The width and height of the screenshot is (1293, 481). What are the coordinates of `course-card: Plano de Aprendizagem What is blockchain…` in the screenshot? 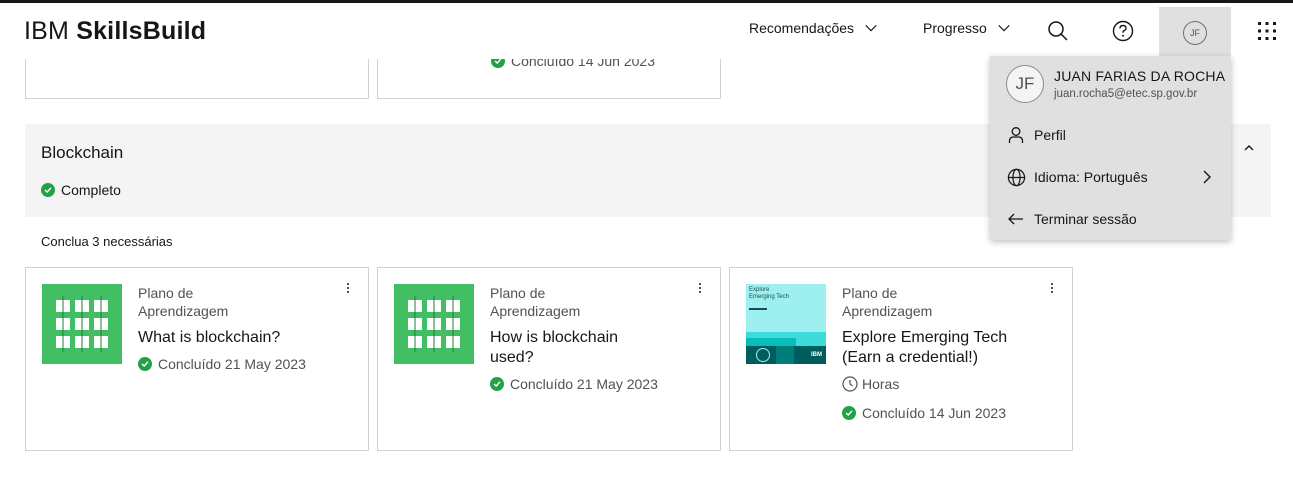 It's located at (197, 359).